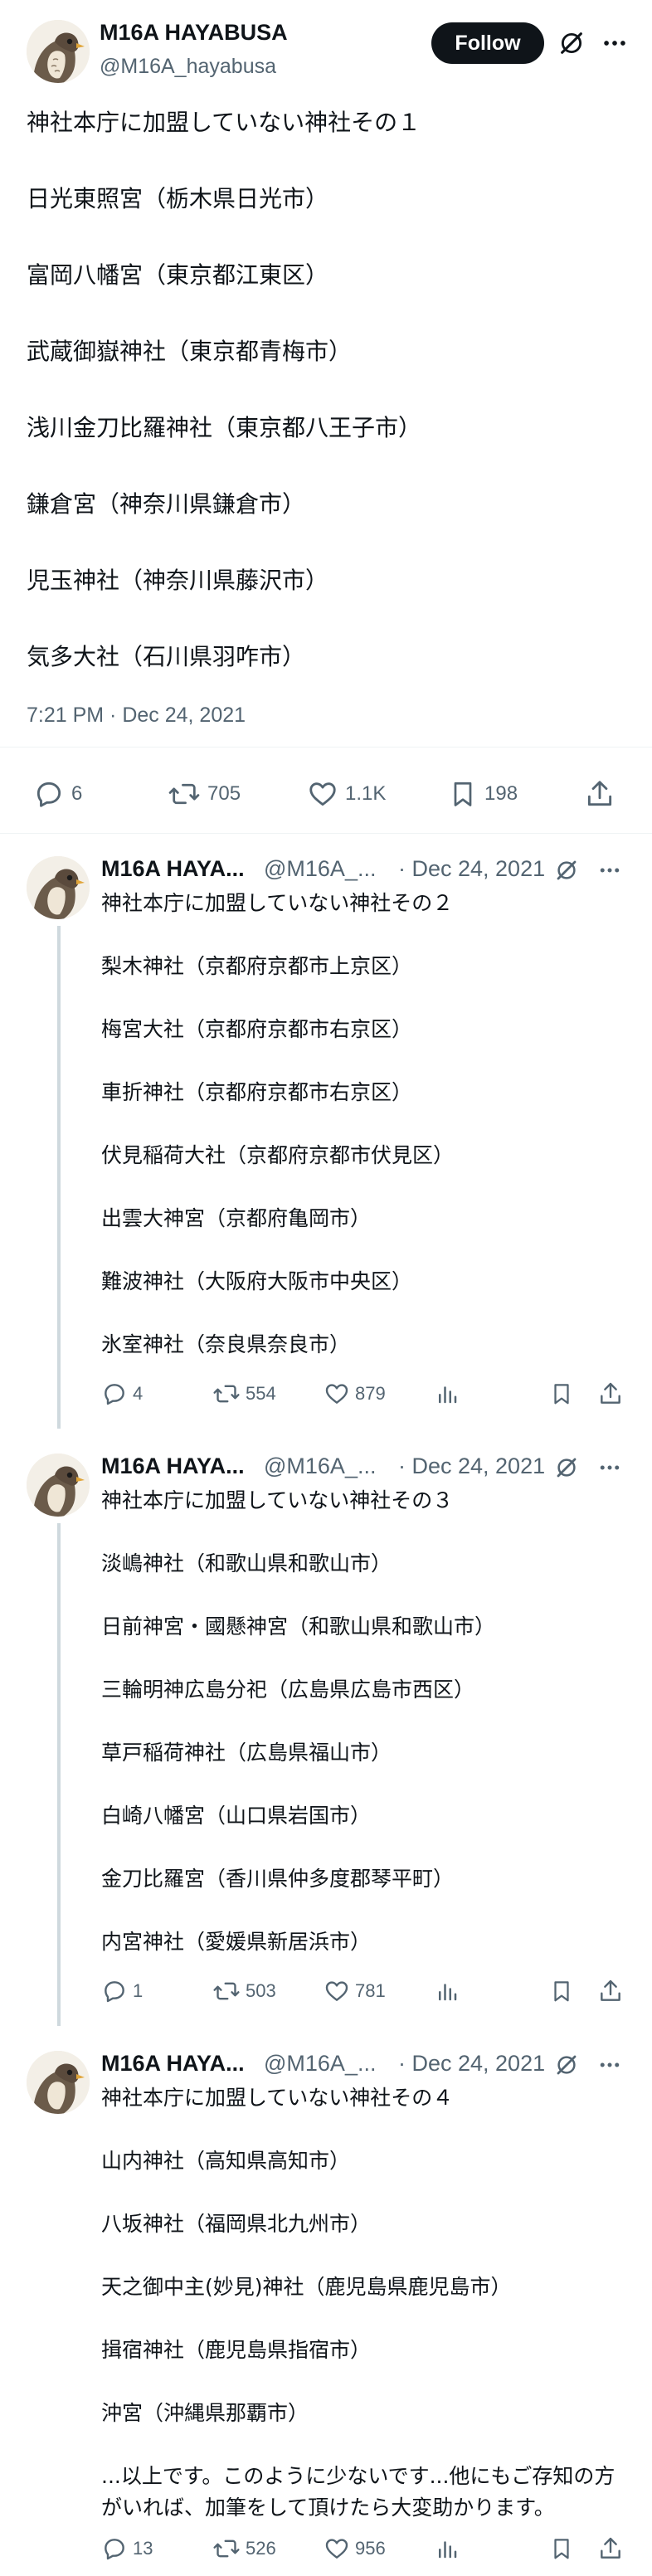  Describe the element at coordinates (306, 2287) in the screenshot. I see `tweet-line: 天之御中主(妙見)神社（鹿児島県鹿児島市）` at that location.